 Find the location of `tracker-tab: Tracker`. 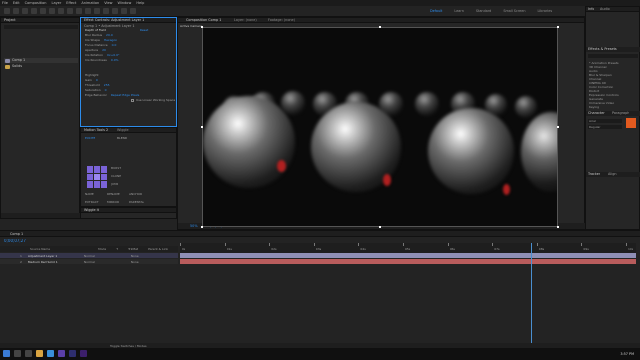

tracker-tab: Tracker is located at coordinates (594, 174).